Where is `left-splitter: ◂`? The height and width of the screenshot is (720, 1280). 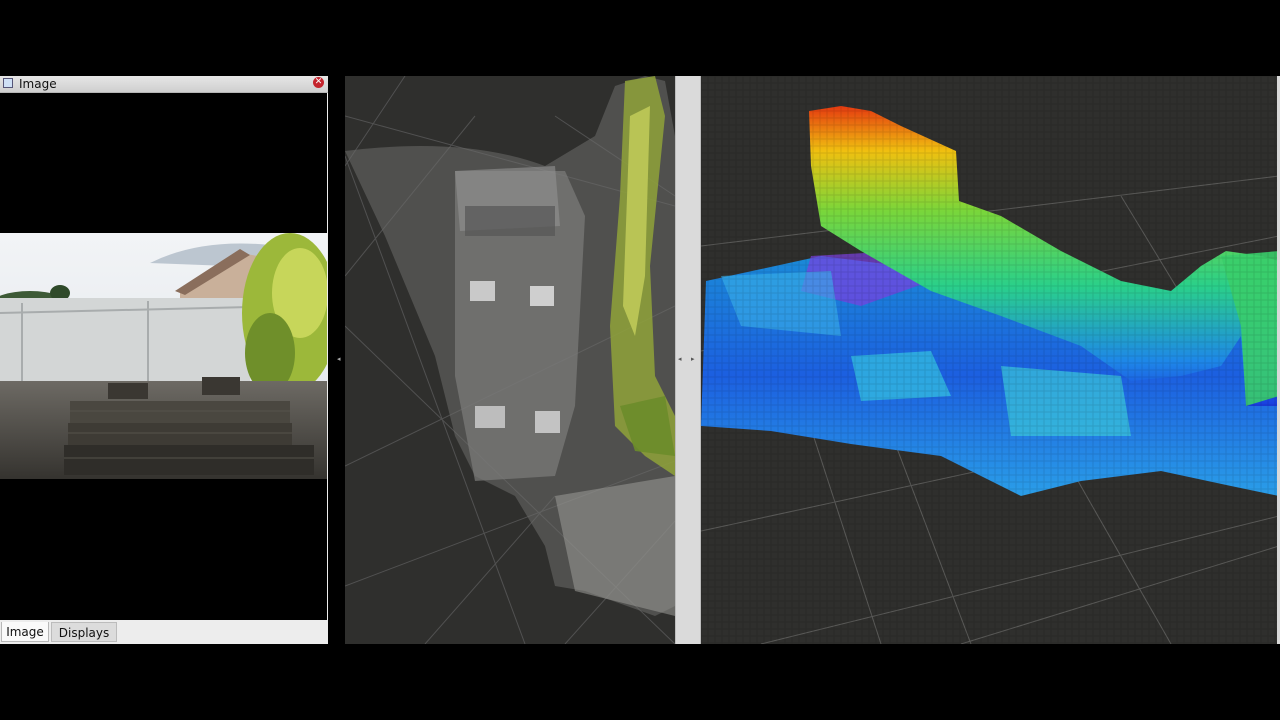
left-splitter: ◂ is located at coordinates (339, 360).